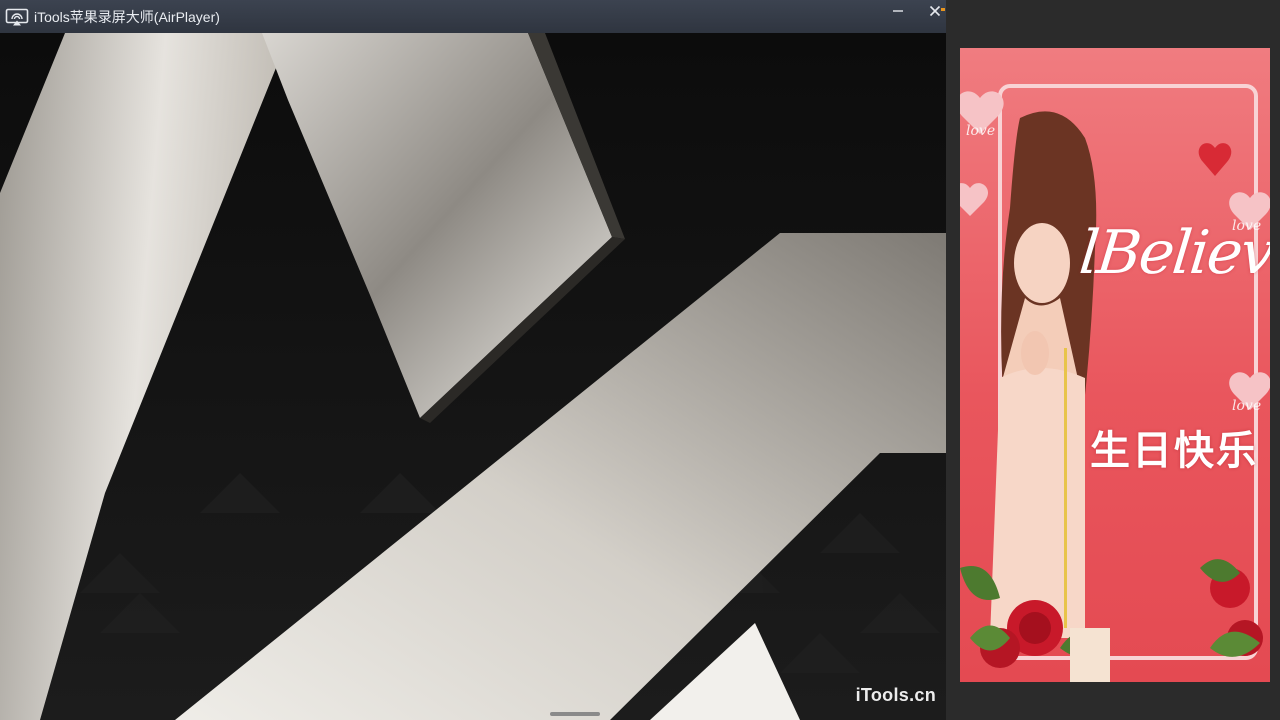  Describe the element at coordinates (575, 714) in the screenshot. I see `home-indicator` at that location.